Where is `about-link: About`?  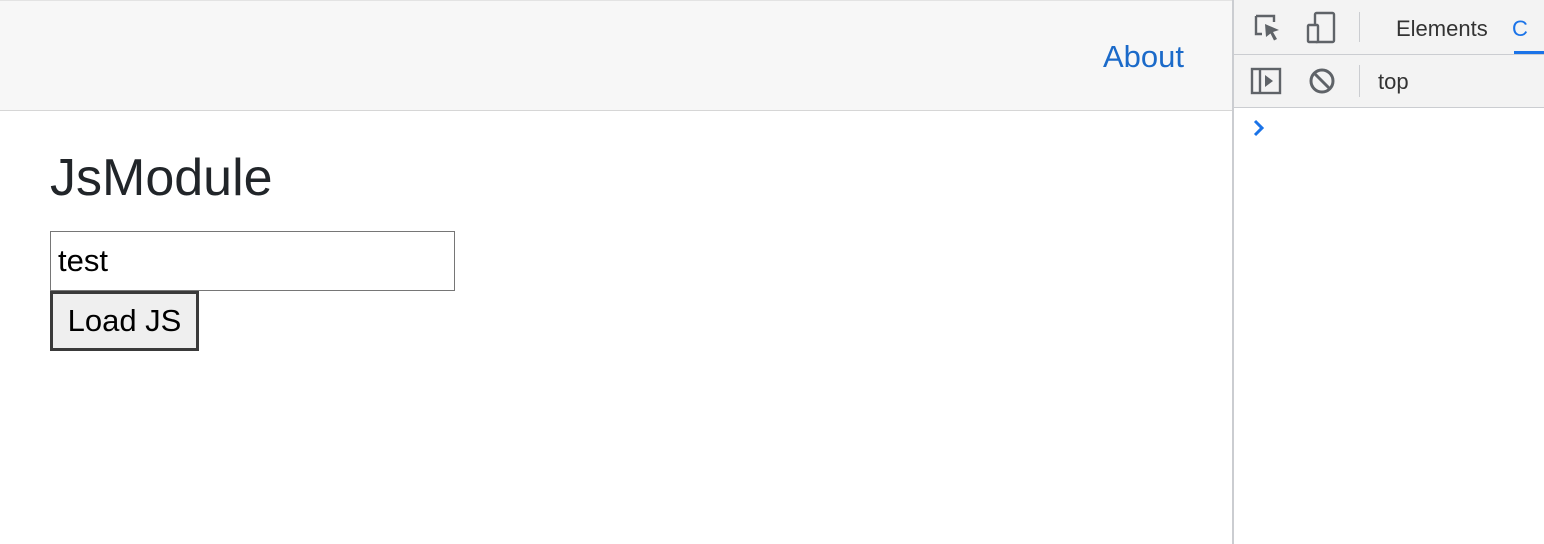 about-link: About is located at coordinates (1143, 57).